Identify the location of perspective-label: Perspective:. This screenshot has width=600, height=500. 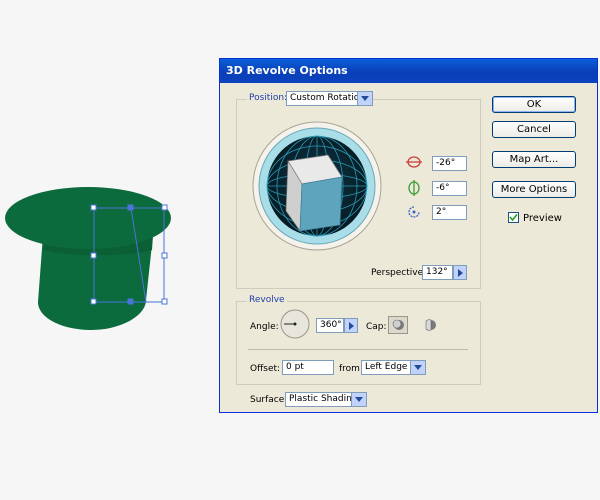
(399, 273).